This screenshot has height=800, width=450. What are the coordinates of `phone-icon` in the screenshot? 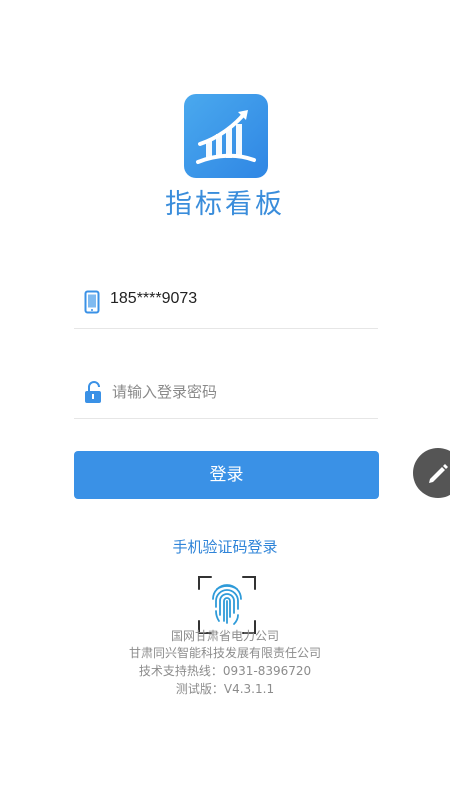 It's located at (93, 302).